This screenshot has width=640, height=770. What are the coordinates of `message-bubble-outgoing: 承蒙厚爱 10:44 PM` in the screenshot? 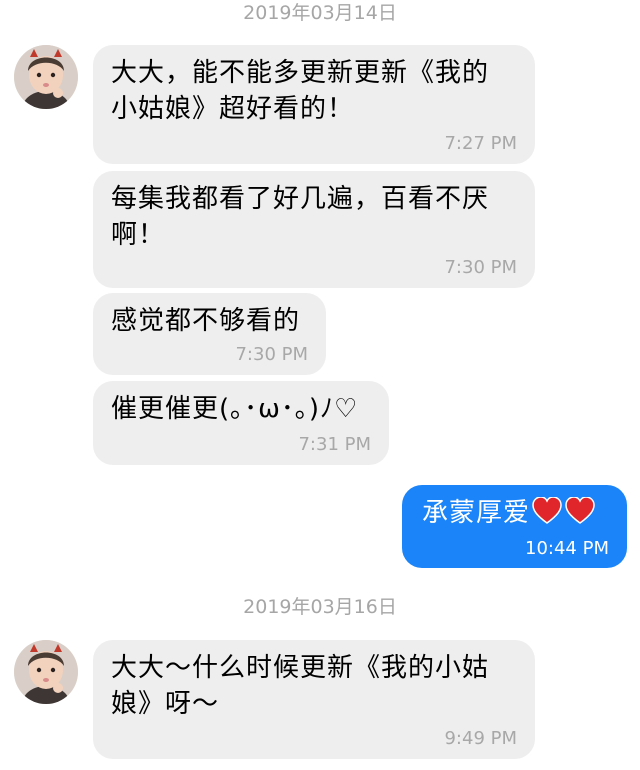 It's located at (514, 526).